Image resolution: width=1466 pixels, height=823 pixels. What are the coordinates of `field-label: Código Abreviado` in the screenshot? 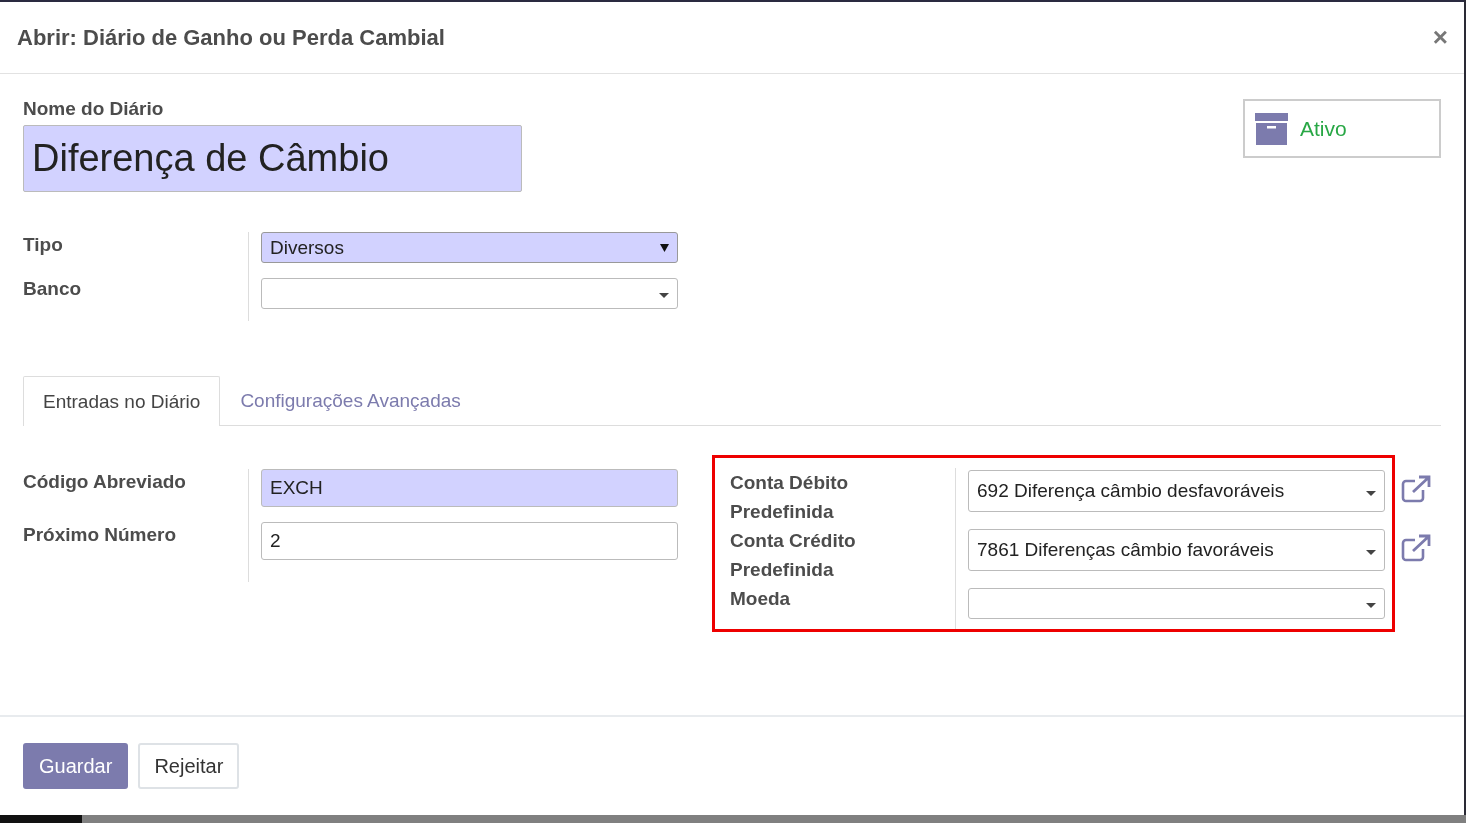 It's located at (105, 481).